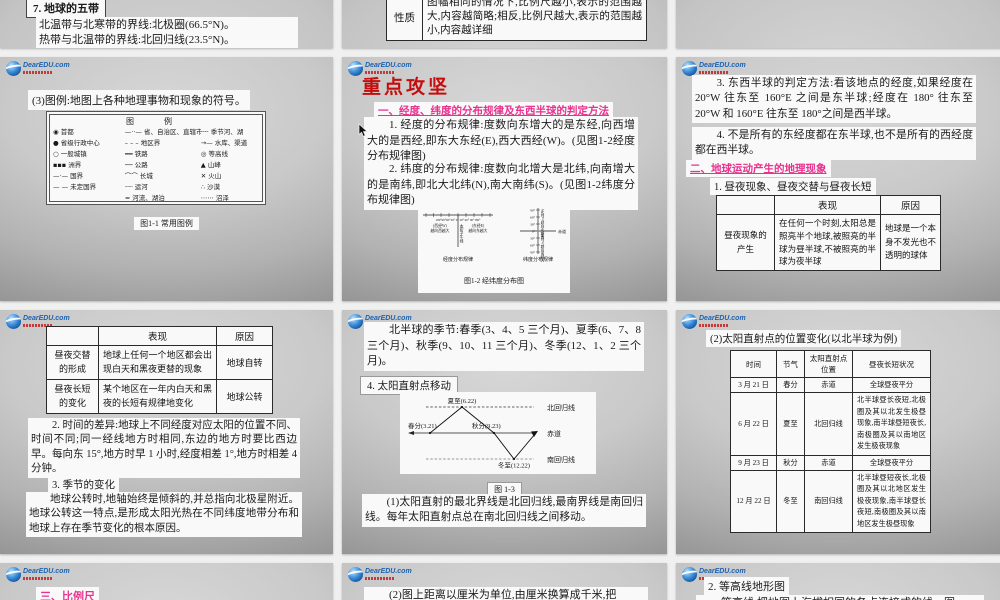 The width and height of the screenshot is (1000, 600). Describe the element at coordinates (440, 225) in the screenshot. I see `west-label: (西经W)` at that location.